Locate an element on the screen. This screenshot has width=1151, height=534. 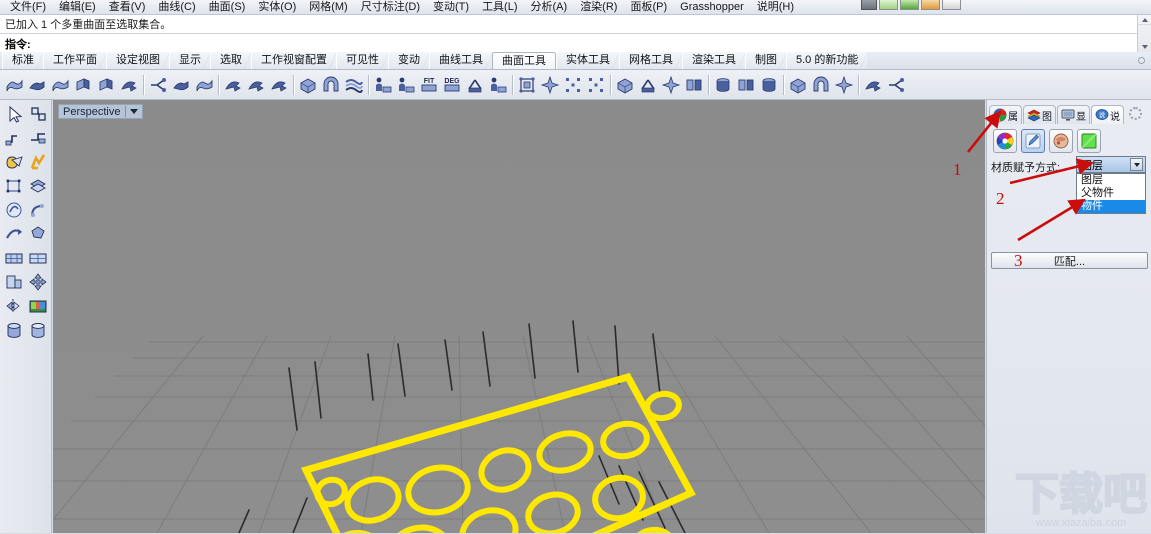
swatch-button is located at coordinates (1089, 141).